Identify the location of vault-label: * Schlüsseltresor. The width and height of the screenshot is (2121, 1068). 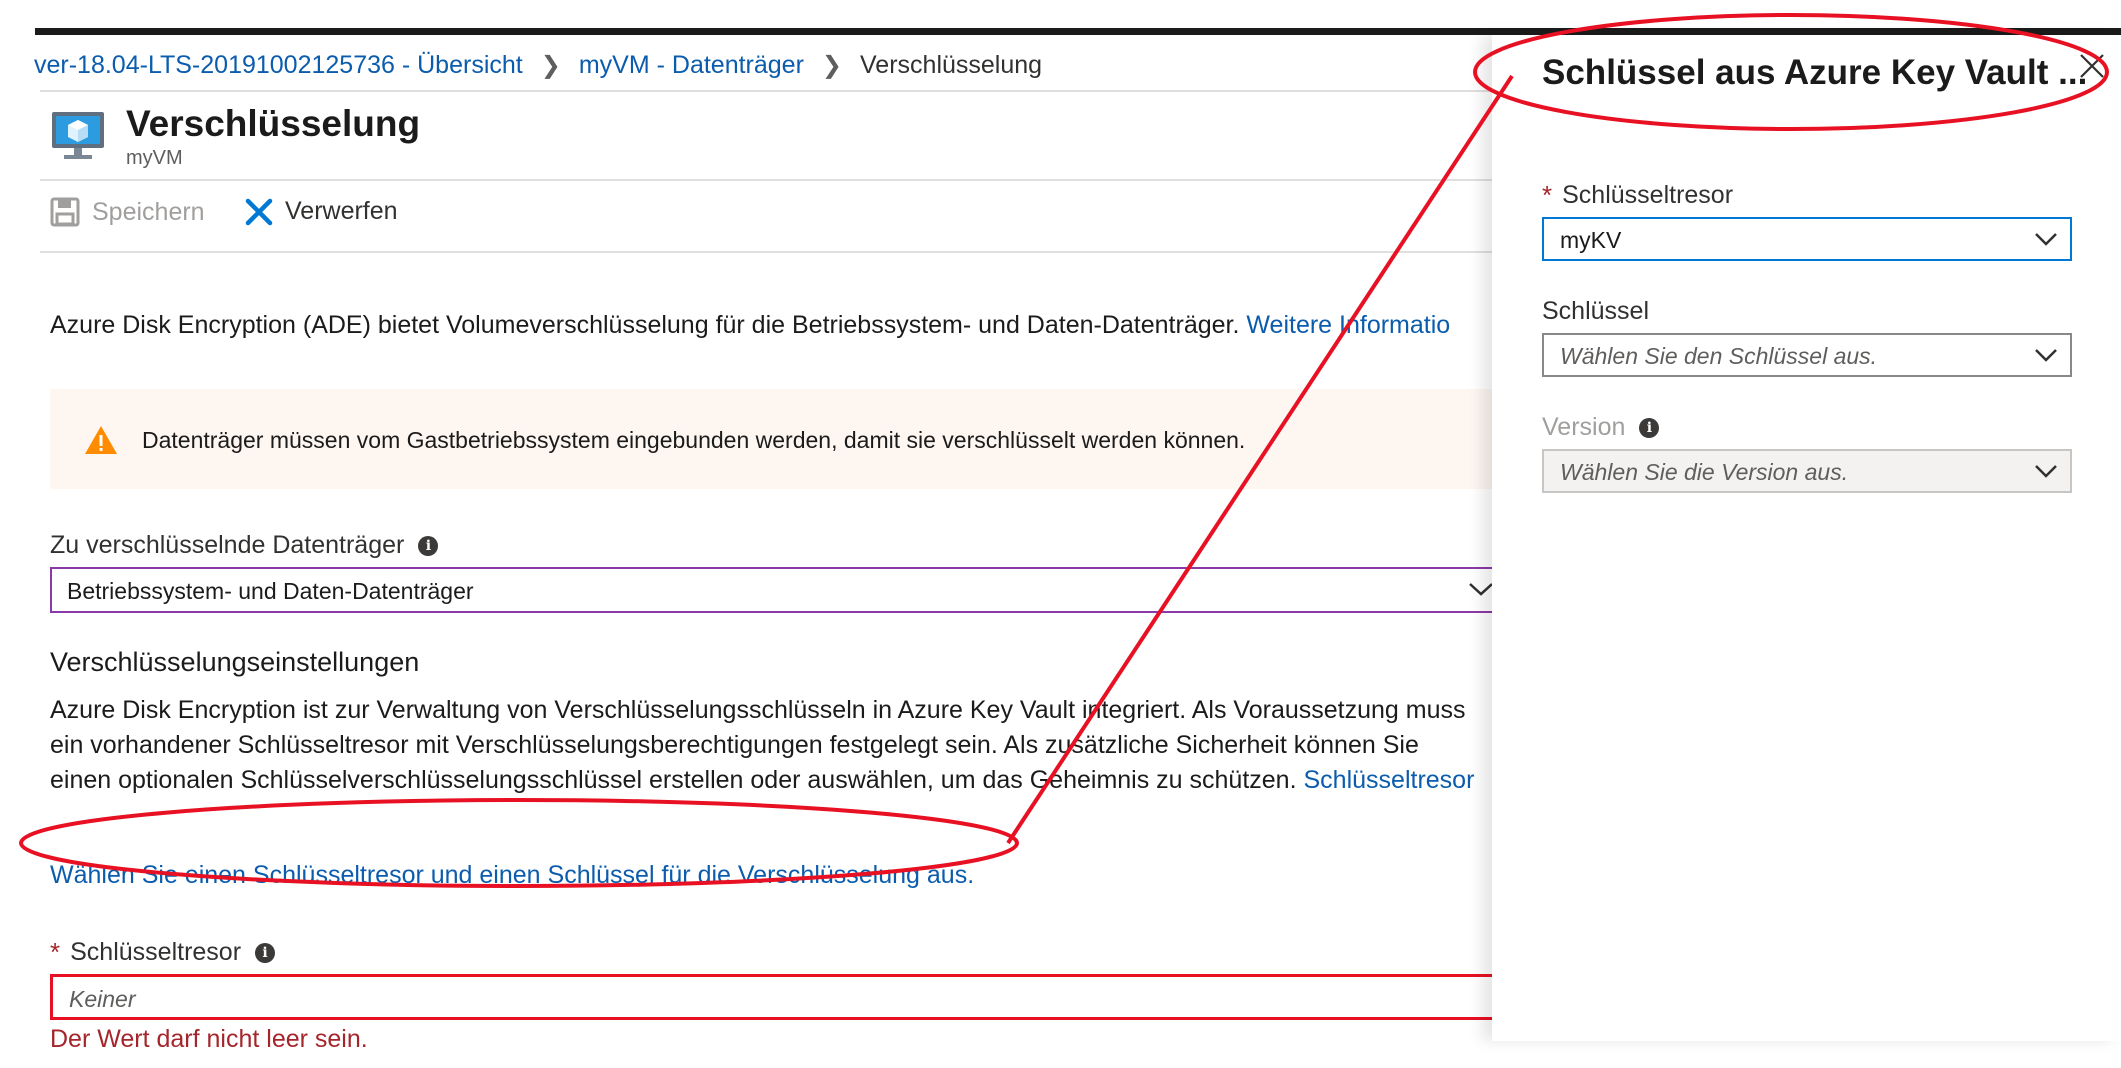
(1637, 195).